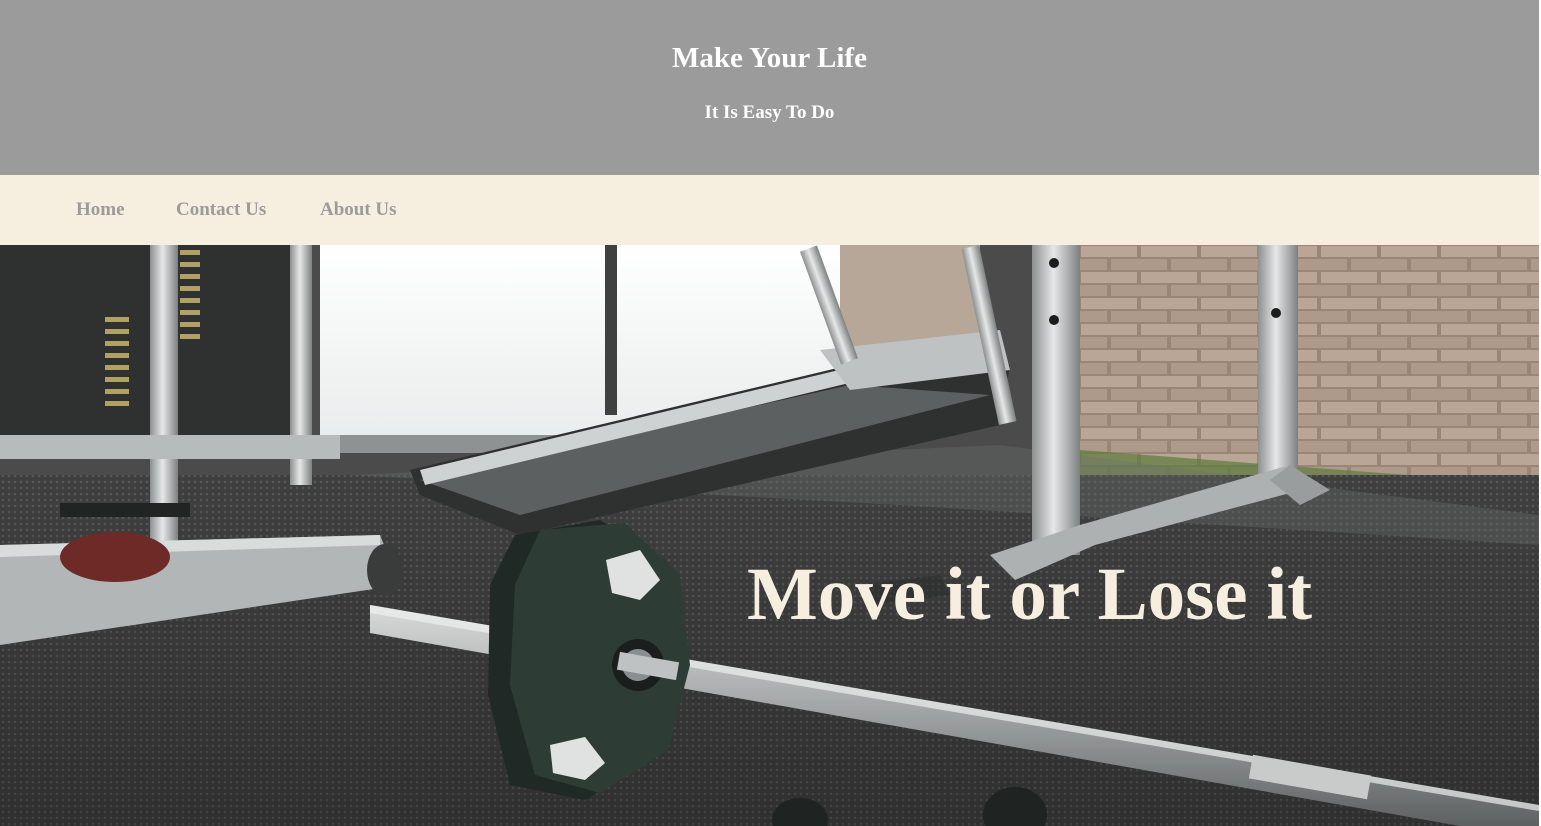  What do you see at coordinates (769, 112) in the screenshot?
I see `site-subtitle: It Is Easy To Do` at bounding box center [769, 112].